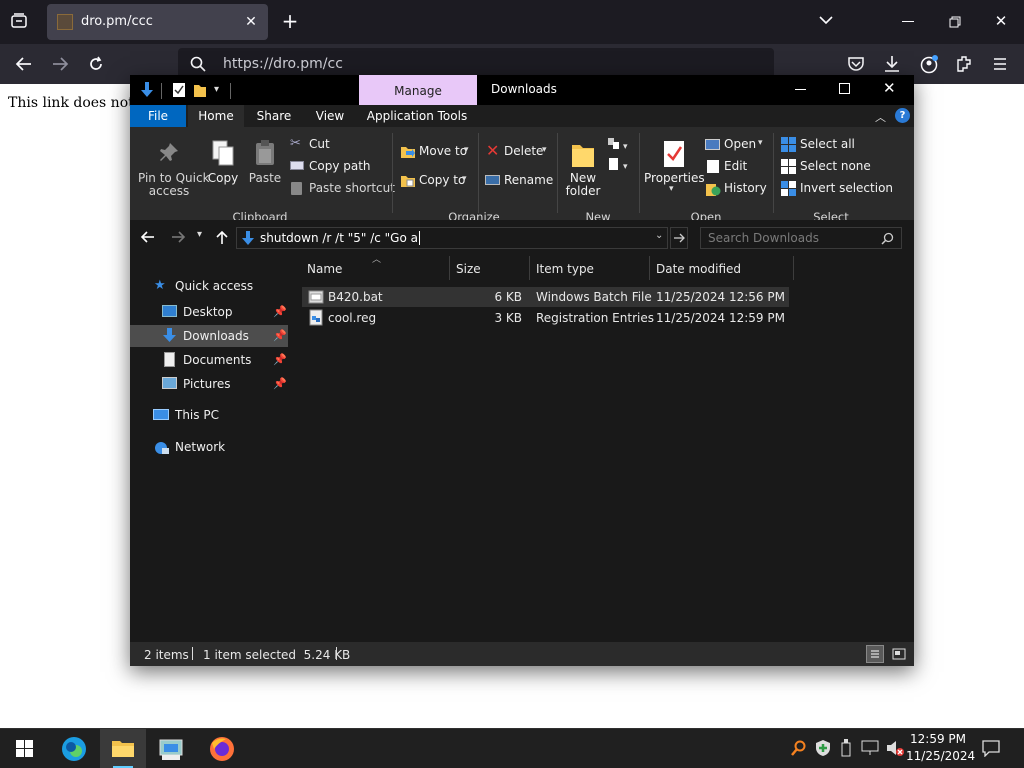  Describe the element at coordinates (800, 89) in the screenshot. I see `explorer-minimize-icon` at that location.